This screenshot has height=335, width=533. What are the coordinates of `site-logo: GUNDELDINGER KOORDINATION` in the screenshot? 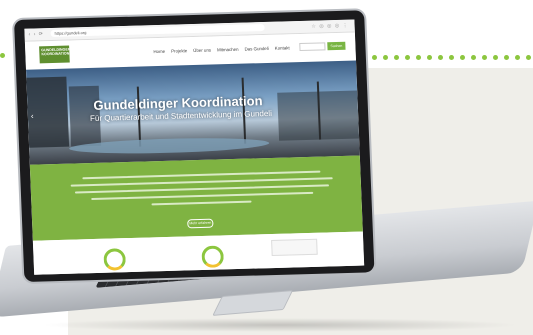 It's located at (54, 54).